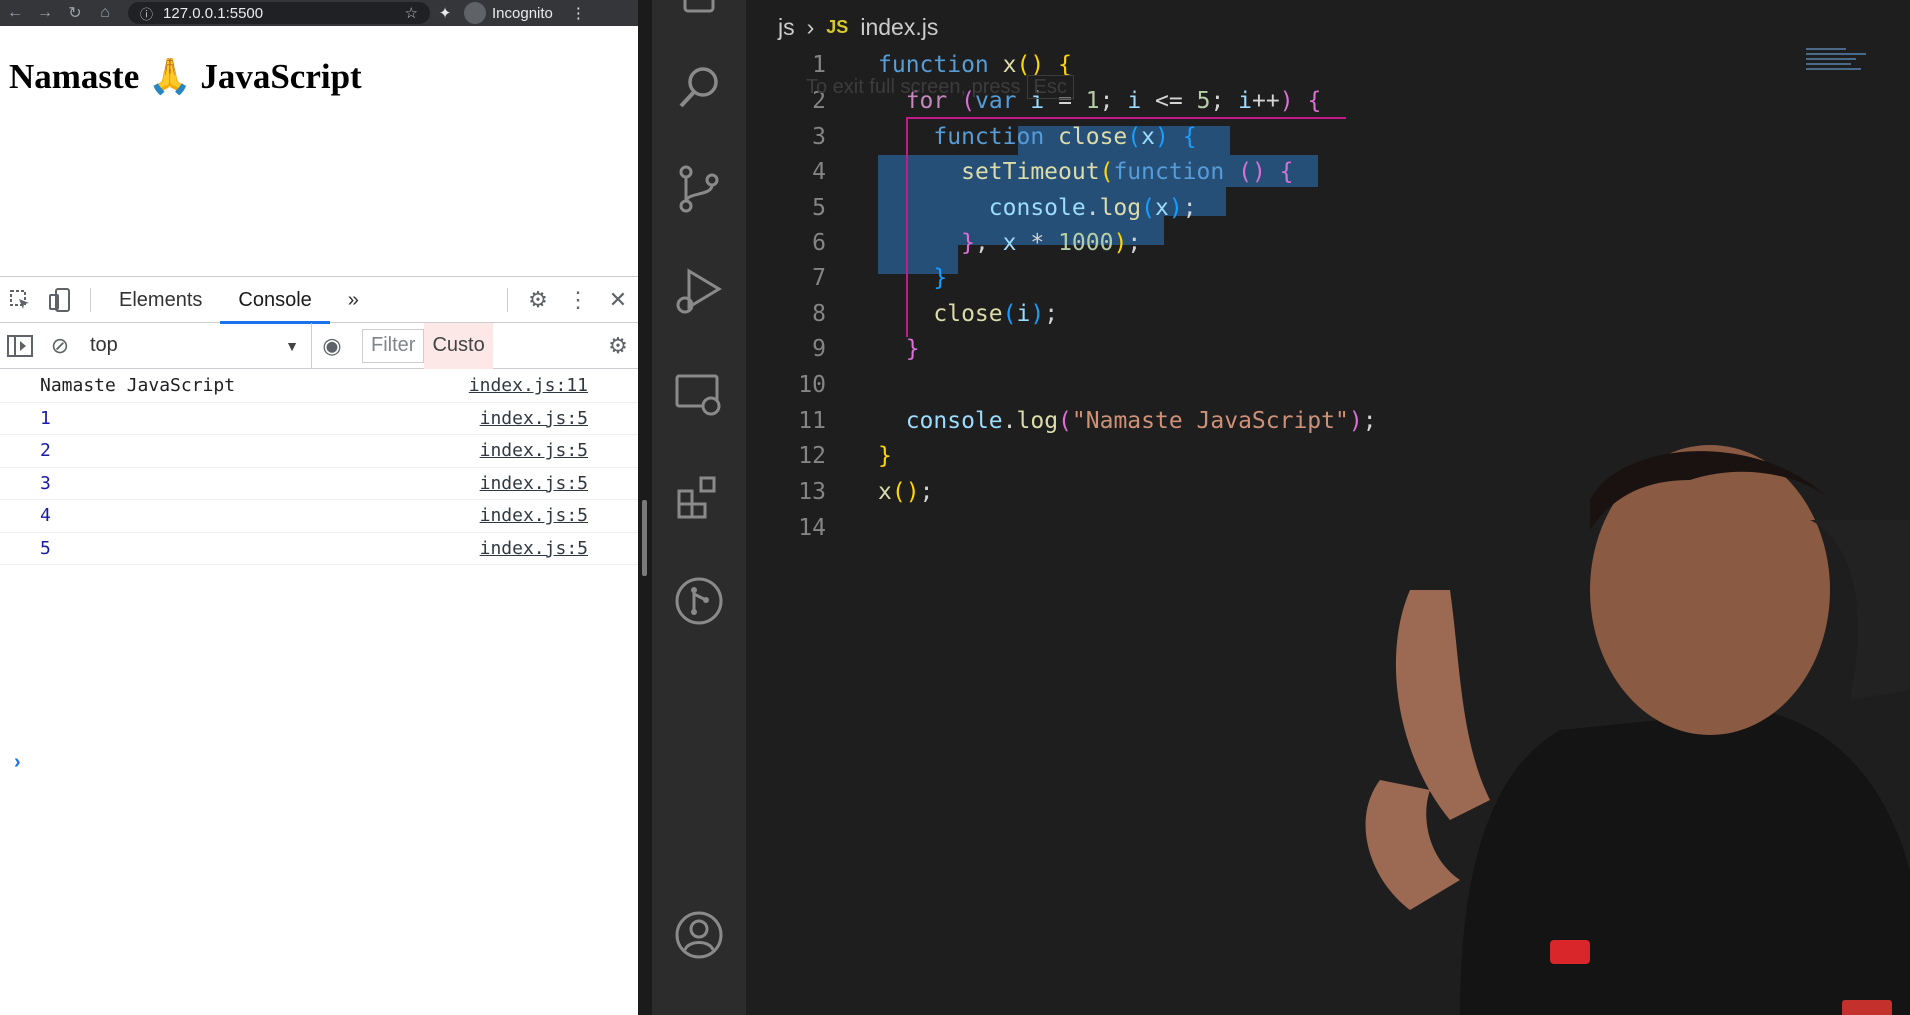 The image size is (1910, 1015). What do you see at coordinates (75, 13) in the screenshot?
I see `reload-icon: ↻` at bounding box center [75, 13].